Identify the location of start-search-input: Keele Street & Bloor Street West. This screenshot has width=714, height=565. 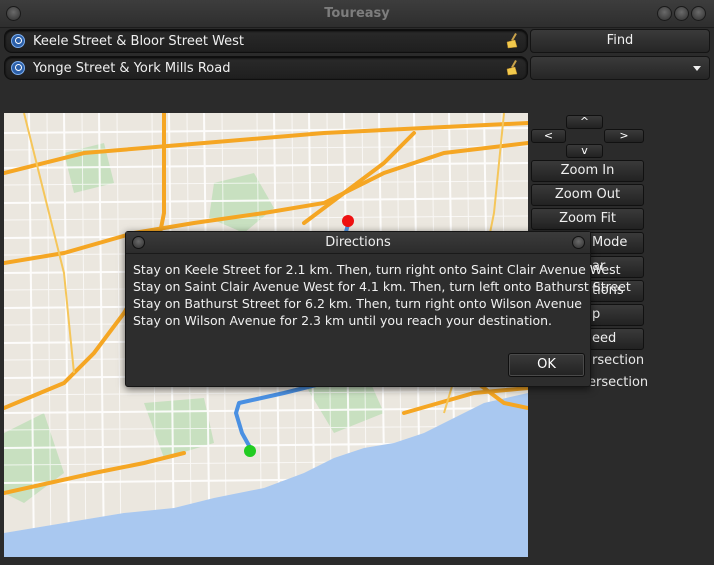
(138, 41).